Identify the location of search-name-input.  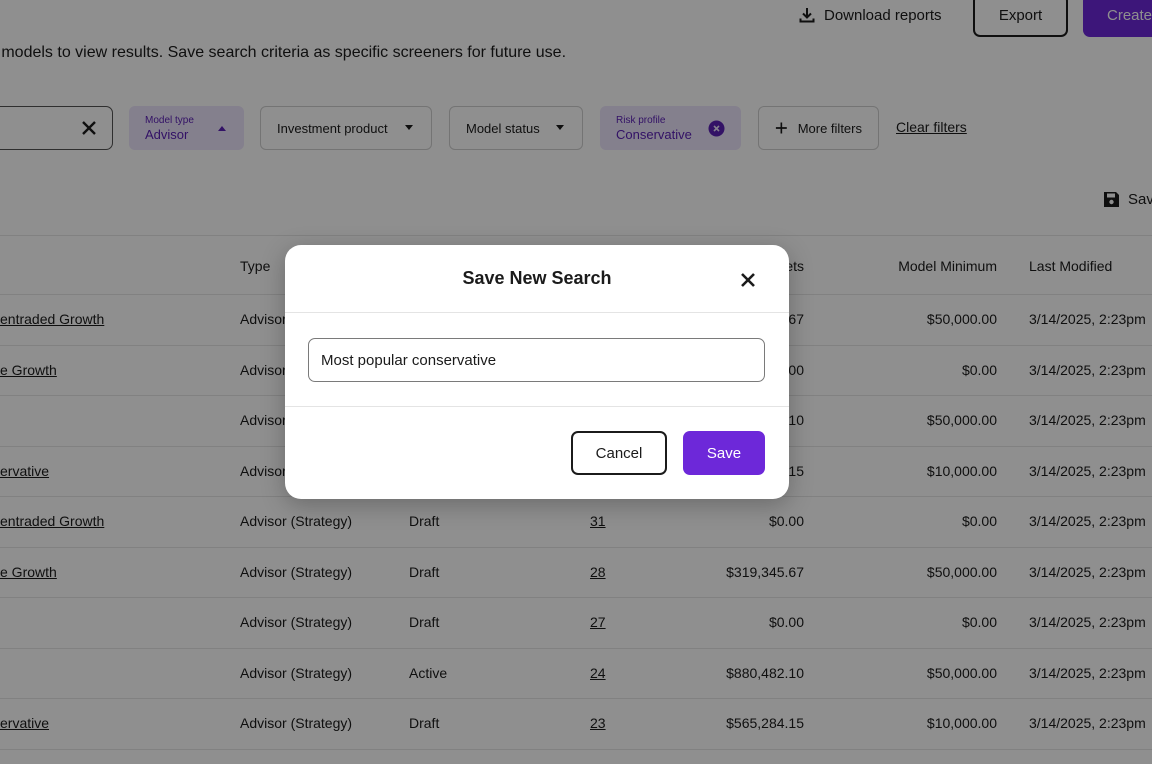
(536, 360).